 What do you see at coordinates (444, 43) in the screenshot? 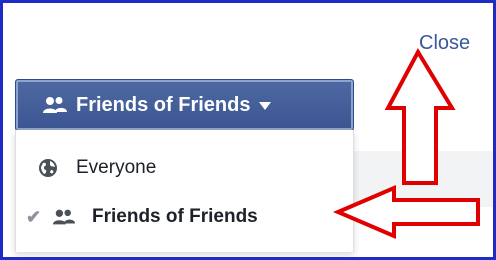
I see `close-link: Close` at bounding box center [444, 43].